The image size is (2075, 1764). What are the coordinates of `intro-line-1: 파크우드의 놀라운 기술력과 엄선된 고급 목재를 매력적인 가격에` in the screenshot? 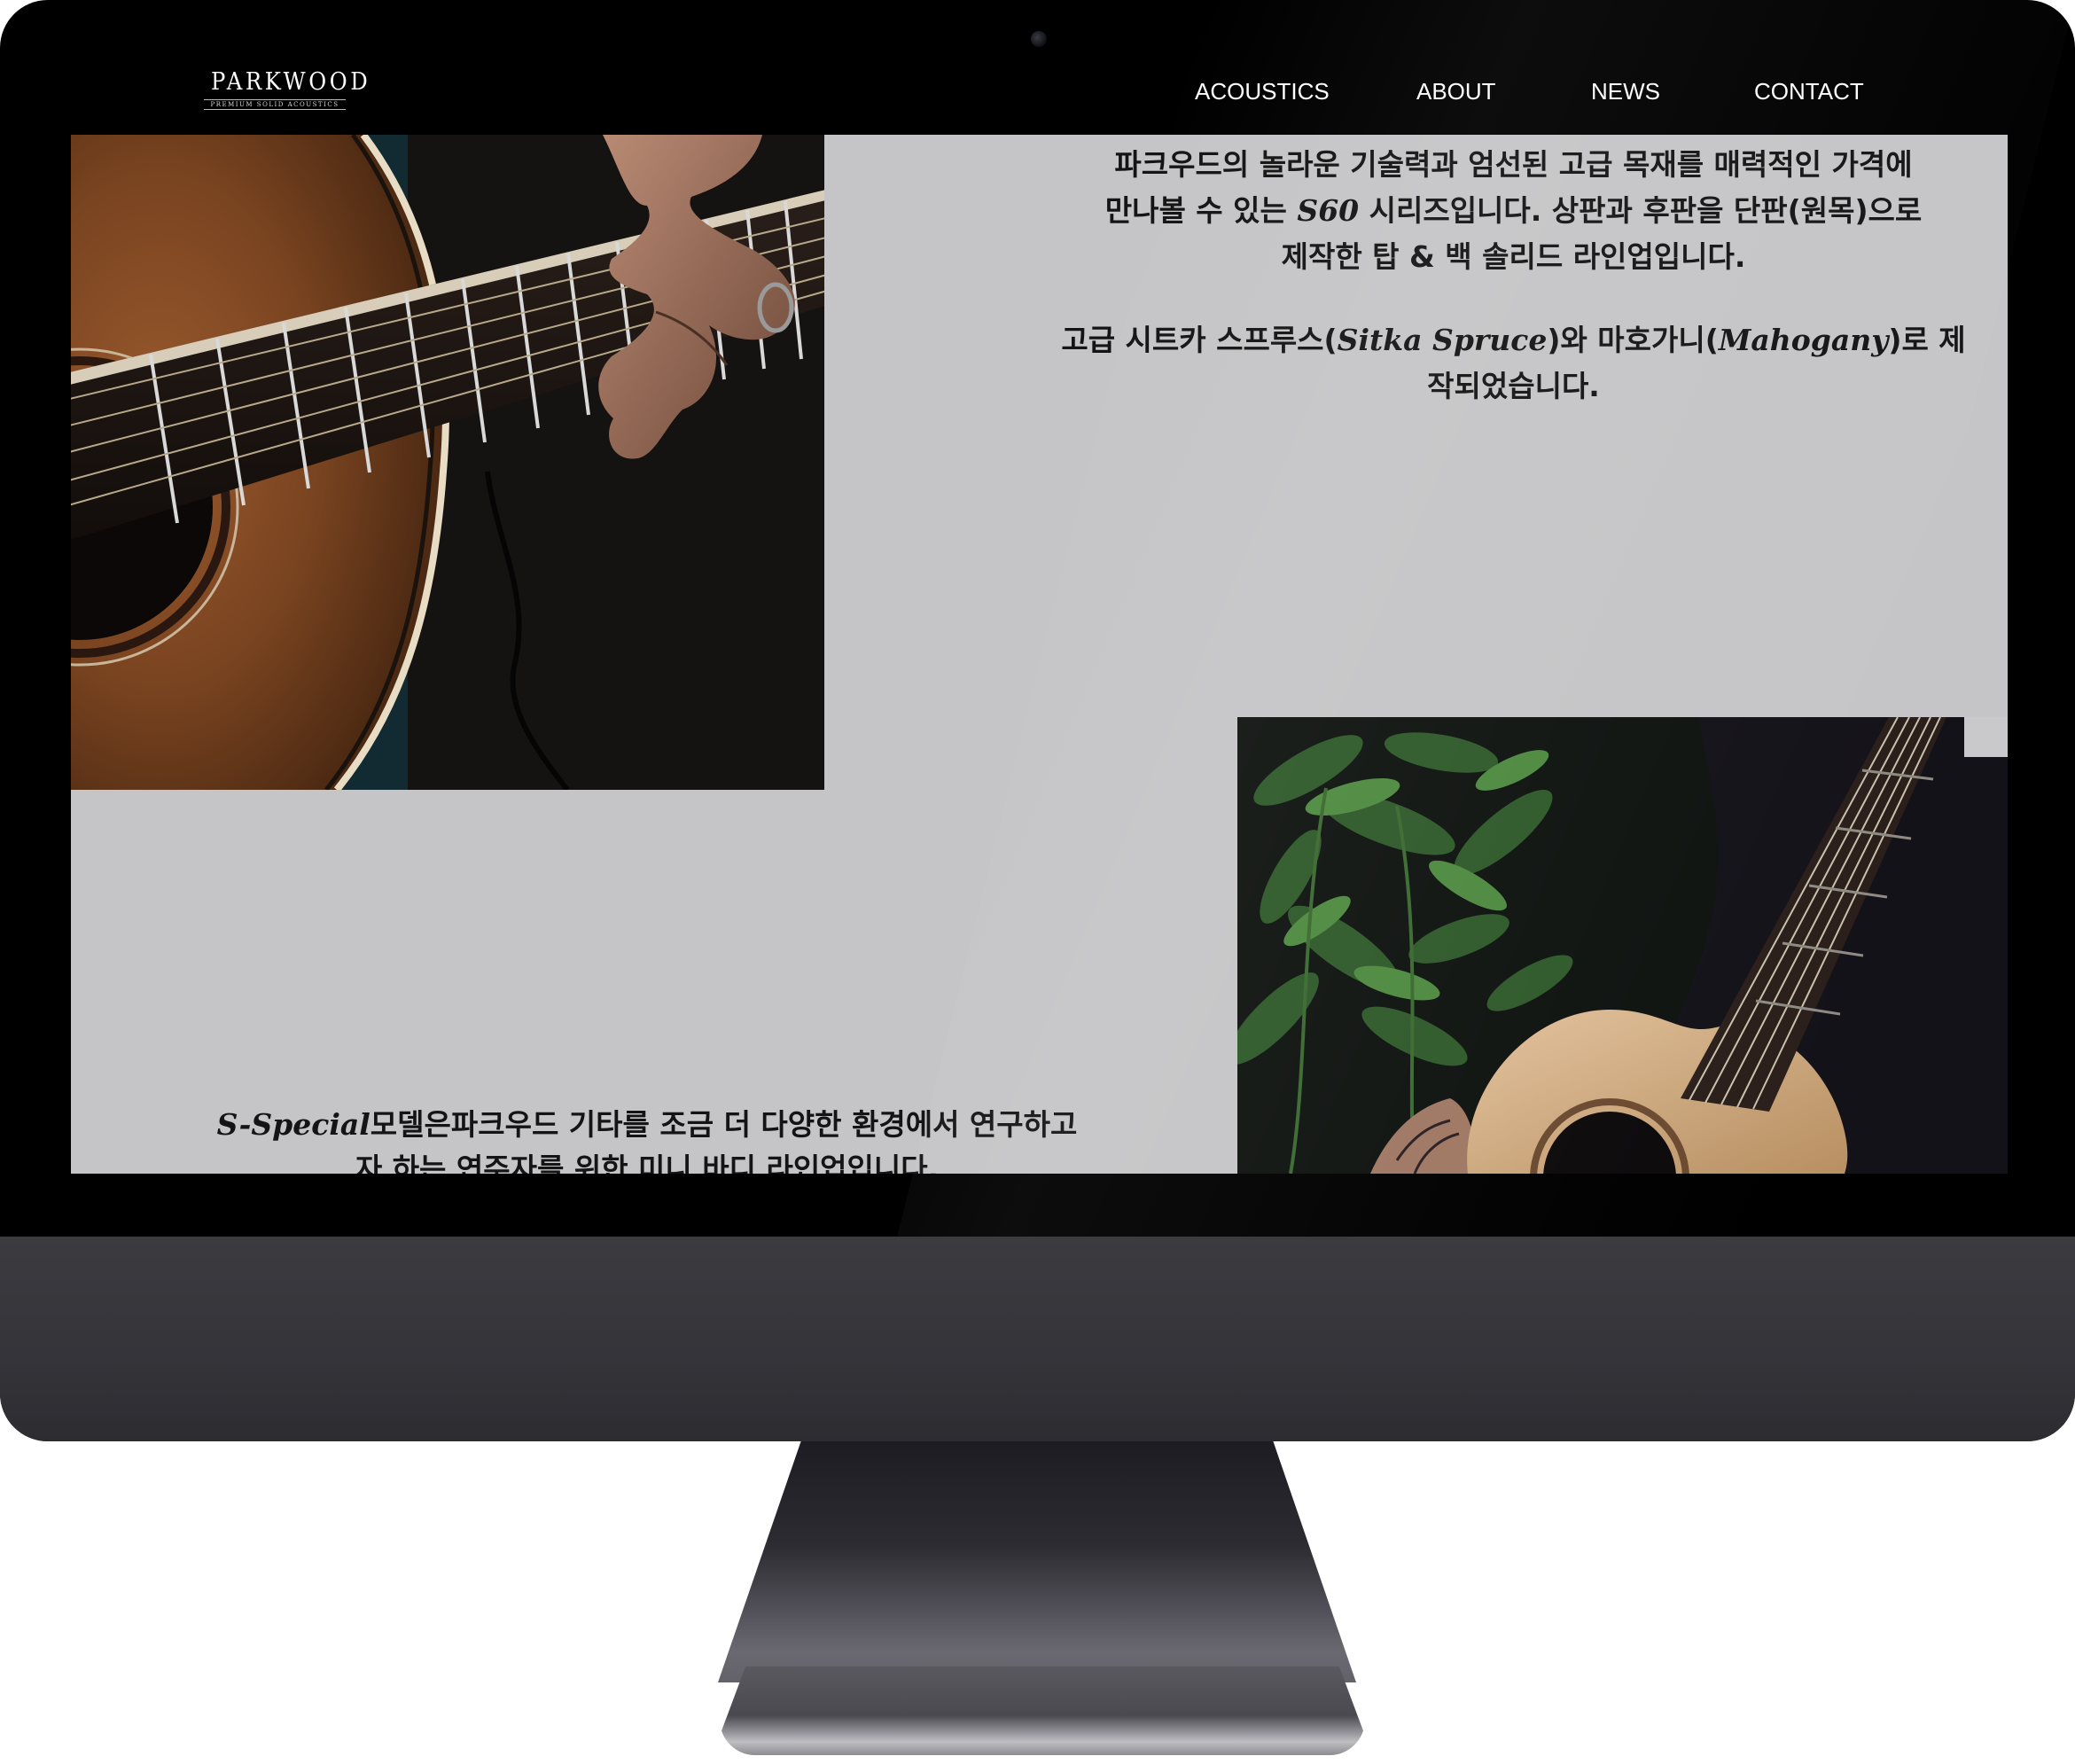 It's located at (1513, 164).